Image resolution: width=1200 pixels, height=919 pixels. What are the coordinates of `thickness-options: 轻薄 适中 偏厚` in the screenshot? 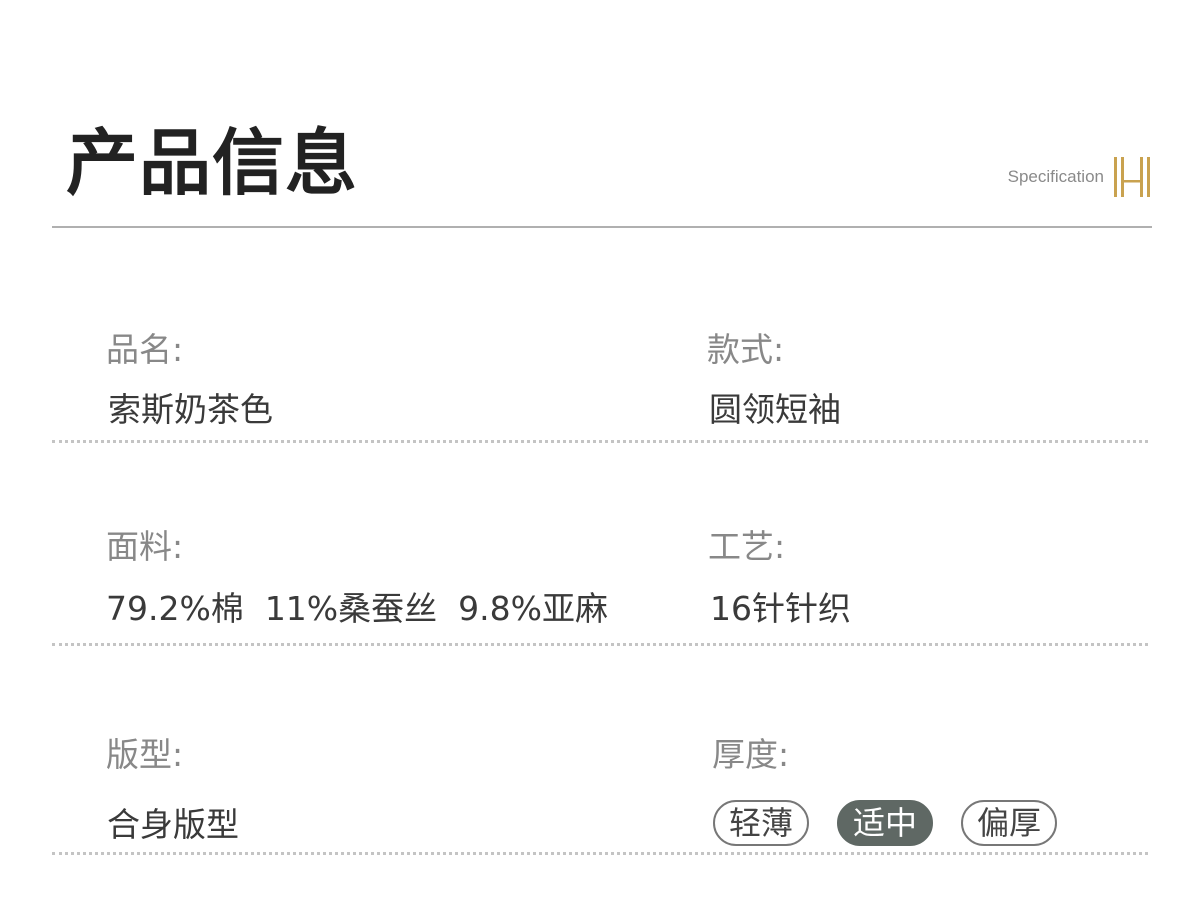 It's located at (885, 823).